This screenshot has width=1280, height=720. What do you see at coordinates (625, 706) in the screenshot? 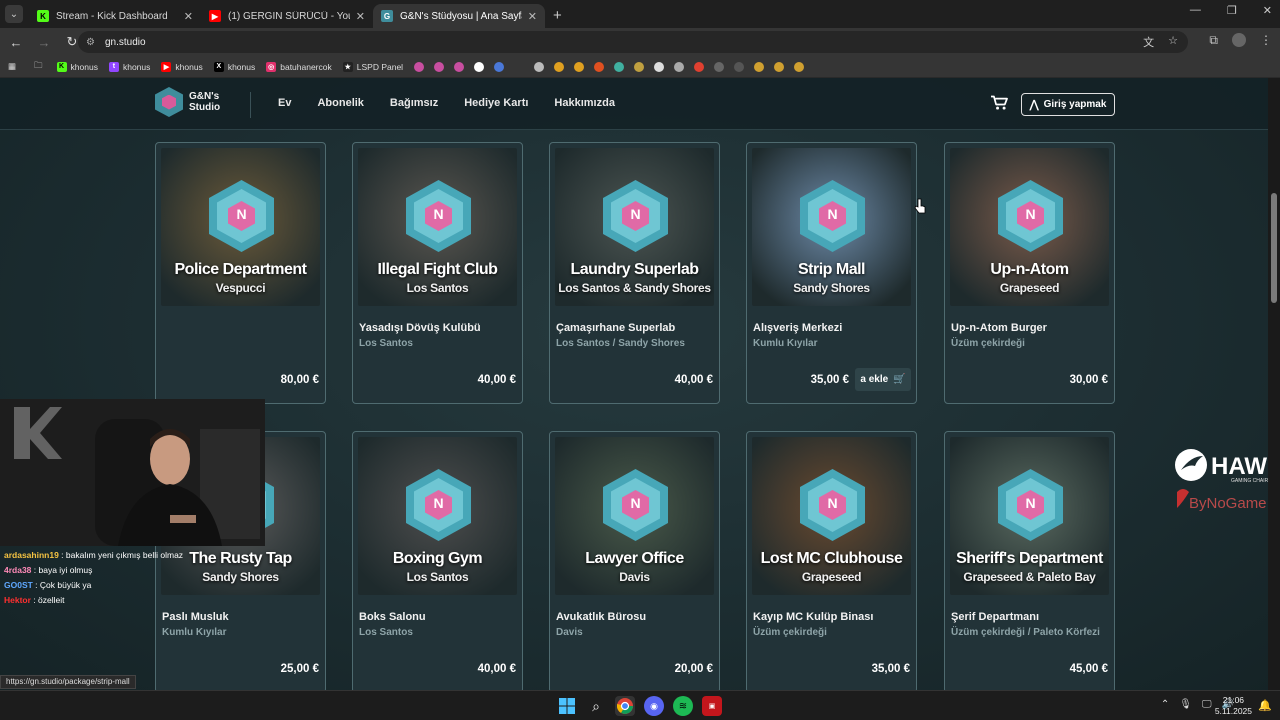
I see `chrome-icon` at bounding box center [625, 706].